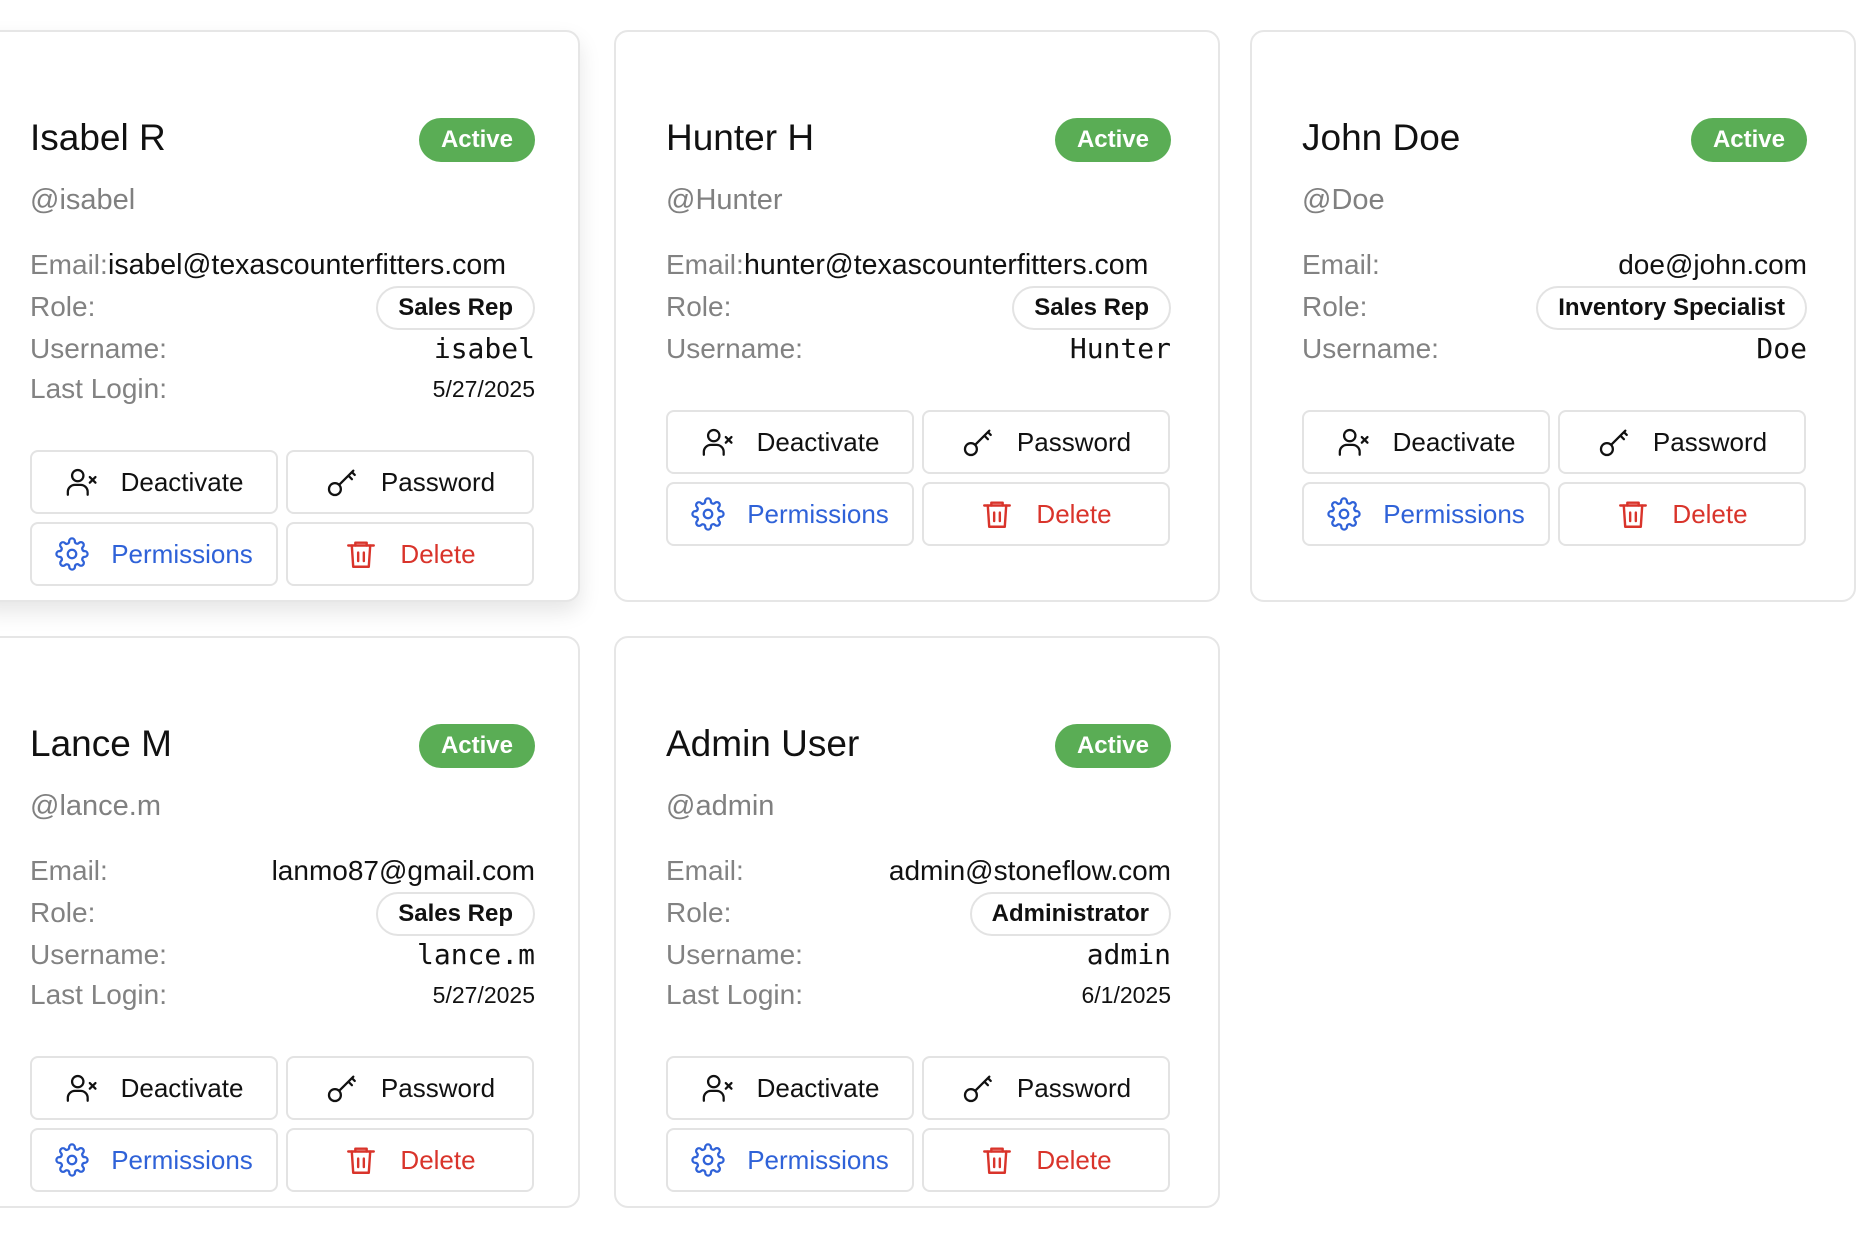 The width and height of the screenshot is (1866, 1240). Describe the element at coordinates (1781, 348) in the screenshot. I see `username-value: Doe` at that location.